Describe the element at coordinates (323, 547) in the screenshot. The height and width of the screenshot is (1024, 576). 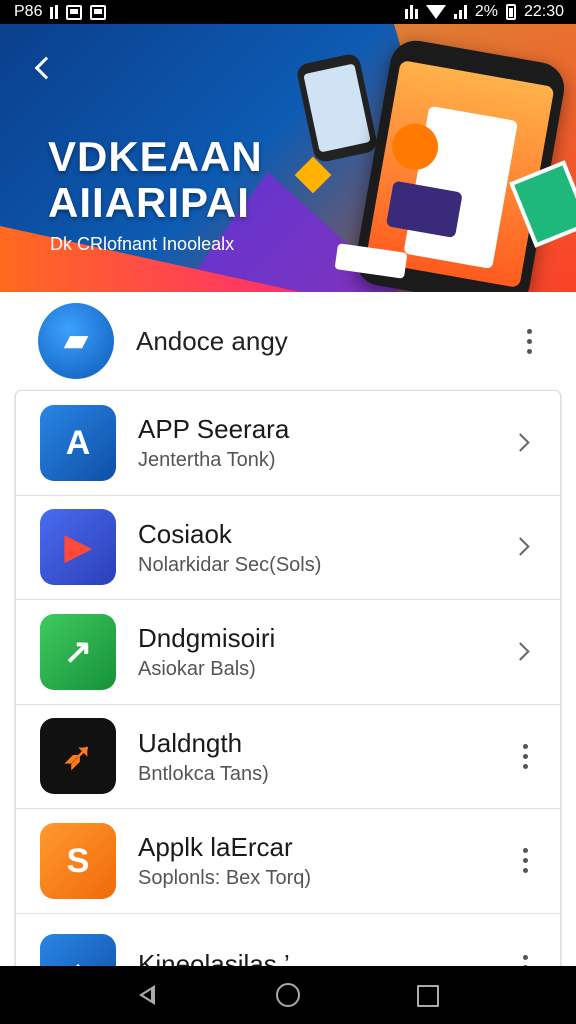
I see `list-item-text: Cosiaok Nolarkidar Sec(Sols)` at that location.